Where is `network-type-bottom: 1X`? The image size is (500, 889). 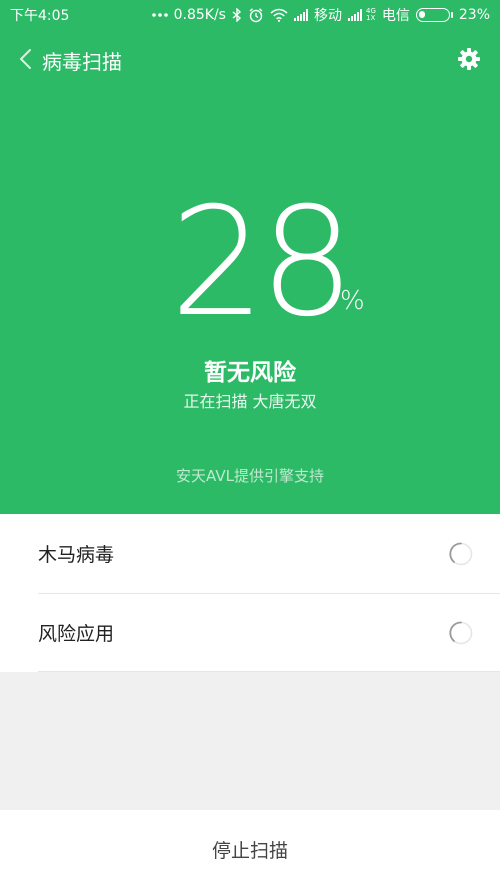 network-type-bottom: 1X is located at coordinates (370, 18).